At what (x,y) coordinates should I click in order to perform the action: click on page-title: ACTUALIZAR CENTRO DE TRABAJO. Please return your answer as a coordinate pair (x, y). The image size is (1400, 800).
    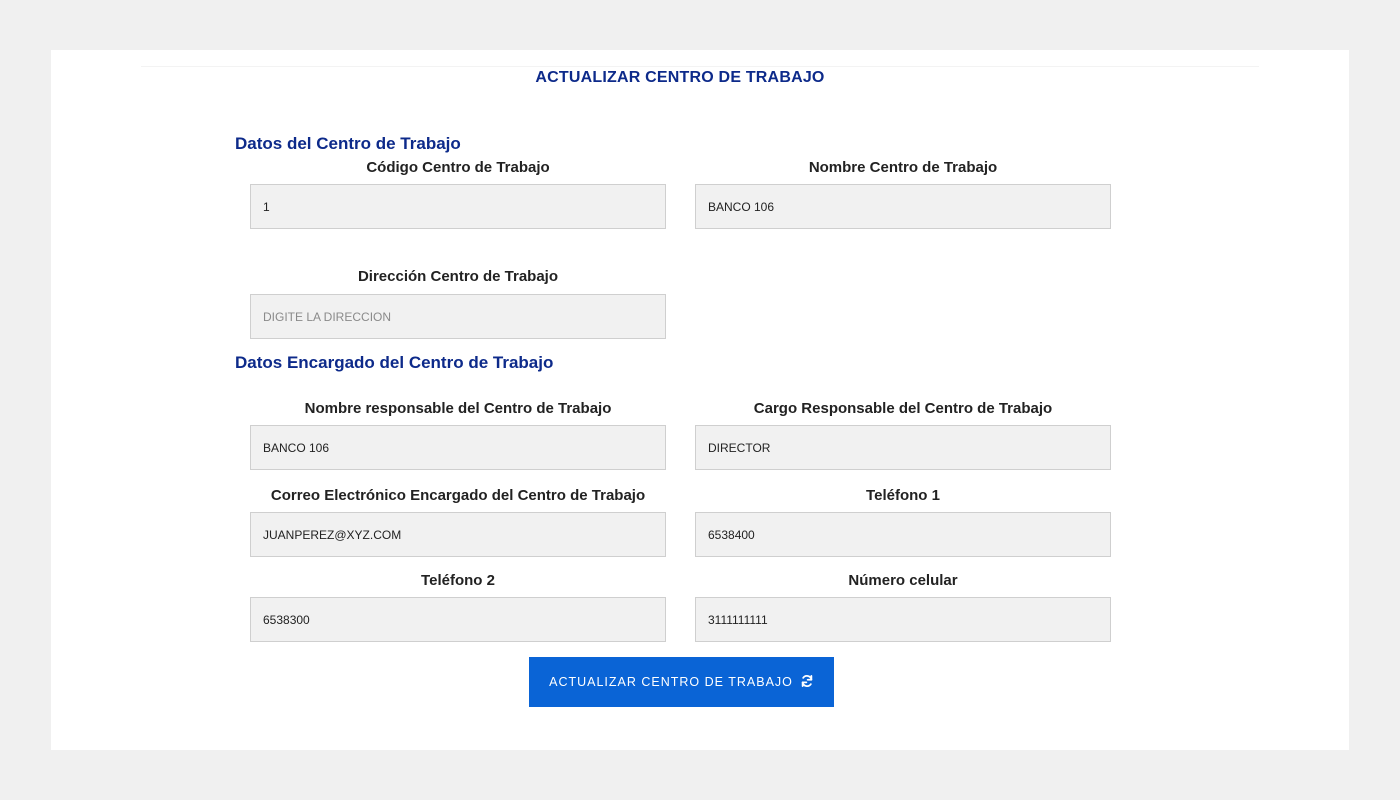
    Looking at the image, I should click on (680, 77).